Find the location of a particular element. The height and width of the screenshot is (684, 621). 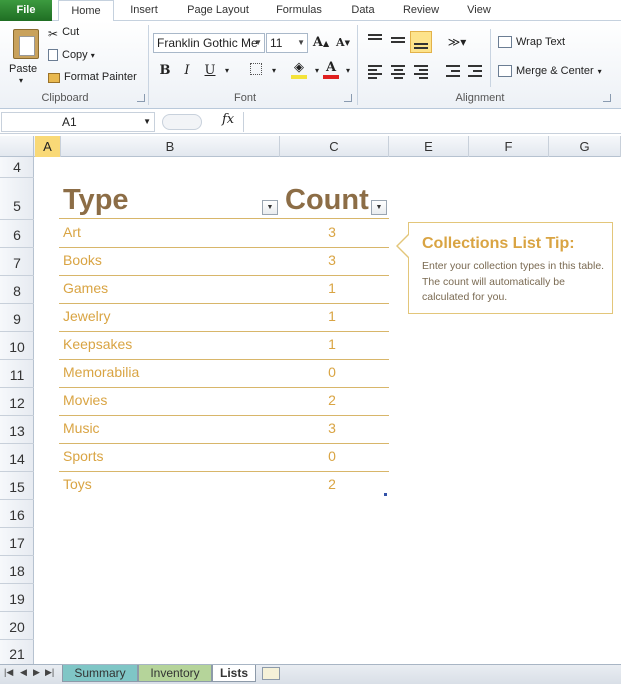

increase-indent-icon is located at coordinates (475, 71).